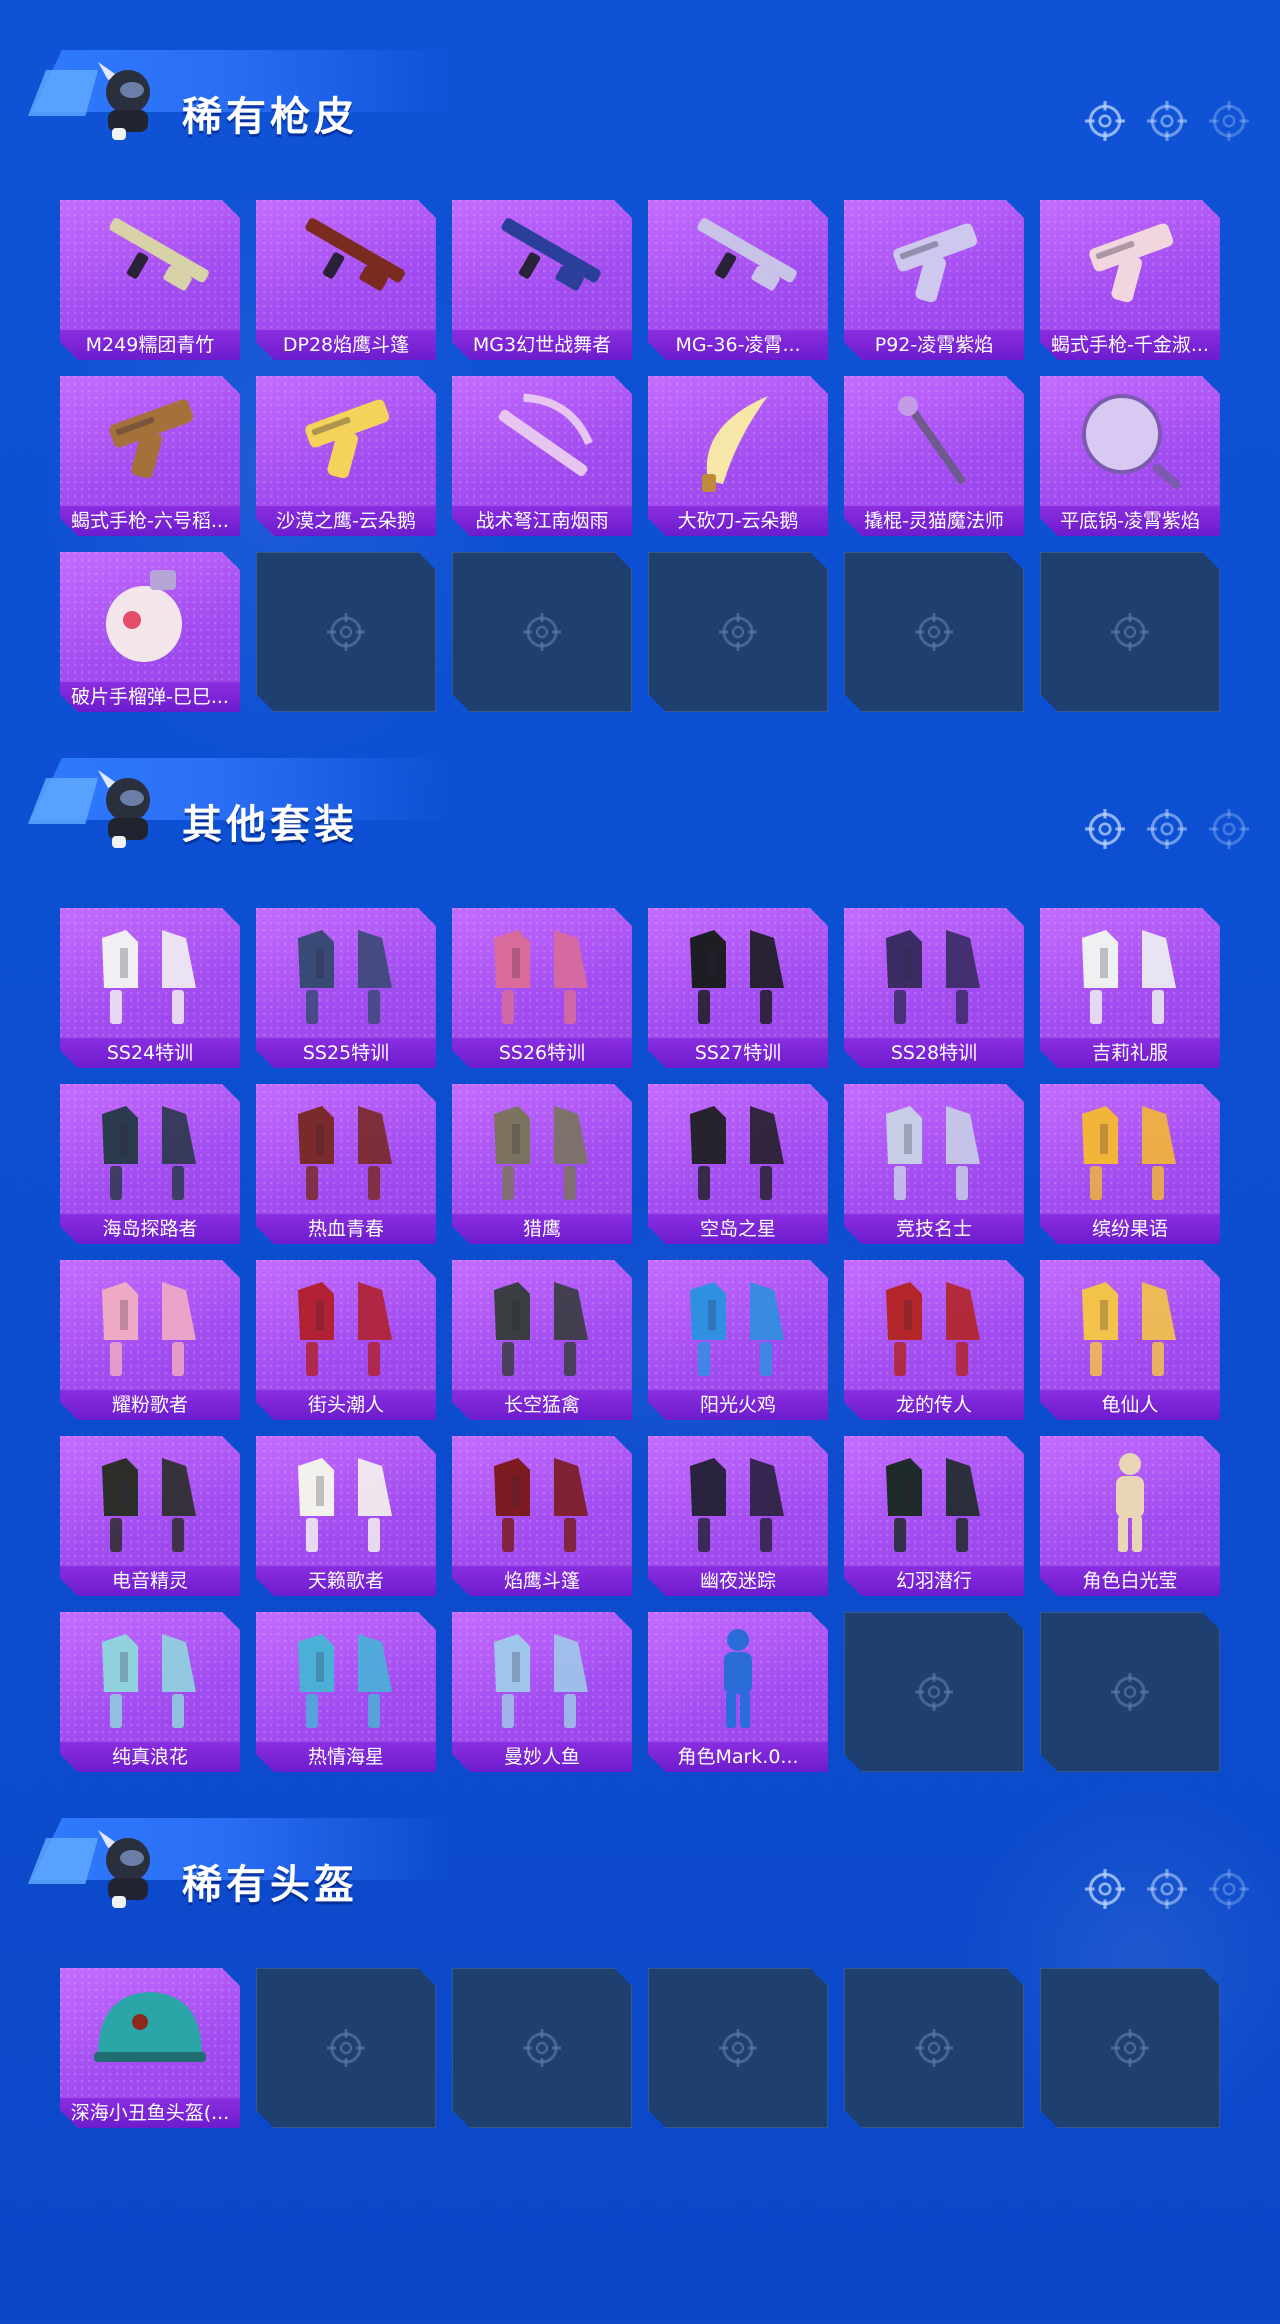  I want to click on item-card: SS26特训, so click(542, 988).